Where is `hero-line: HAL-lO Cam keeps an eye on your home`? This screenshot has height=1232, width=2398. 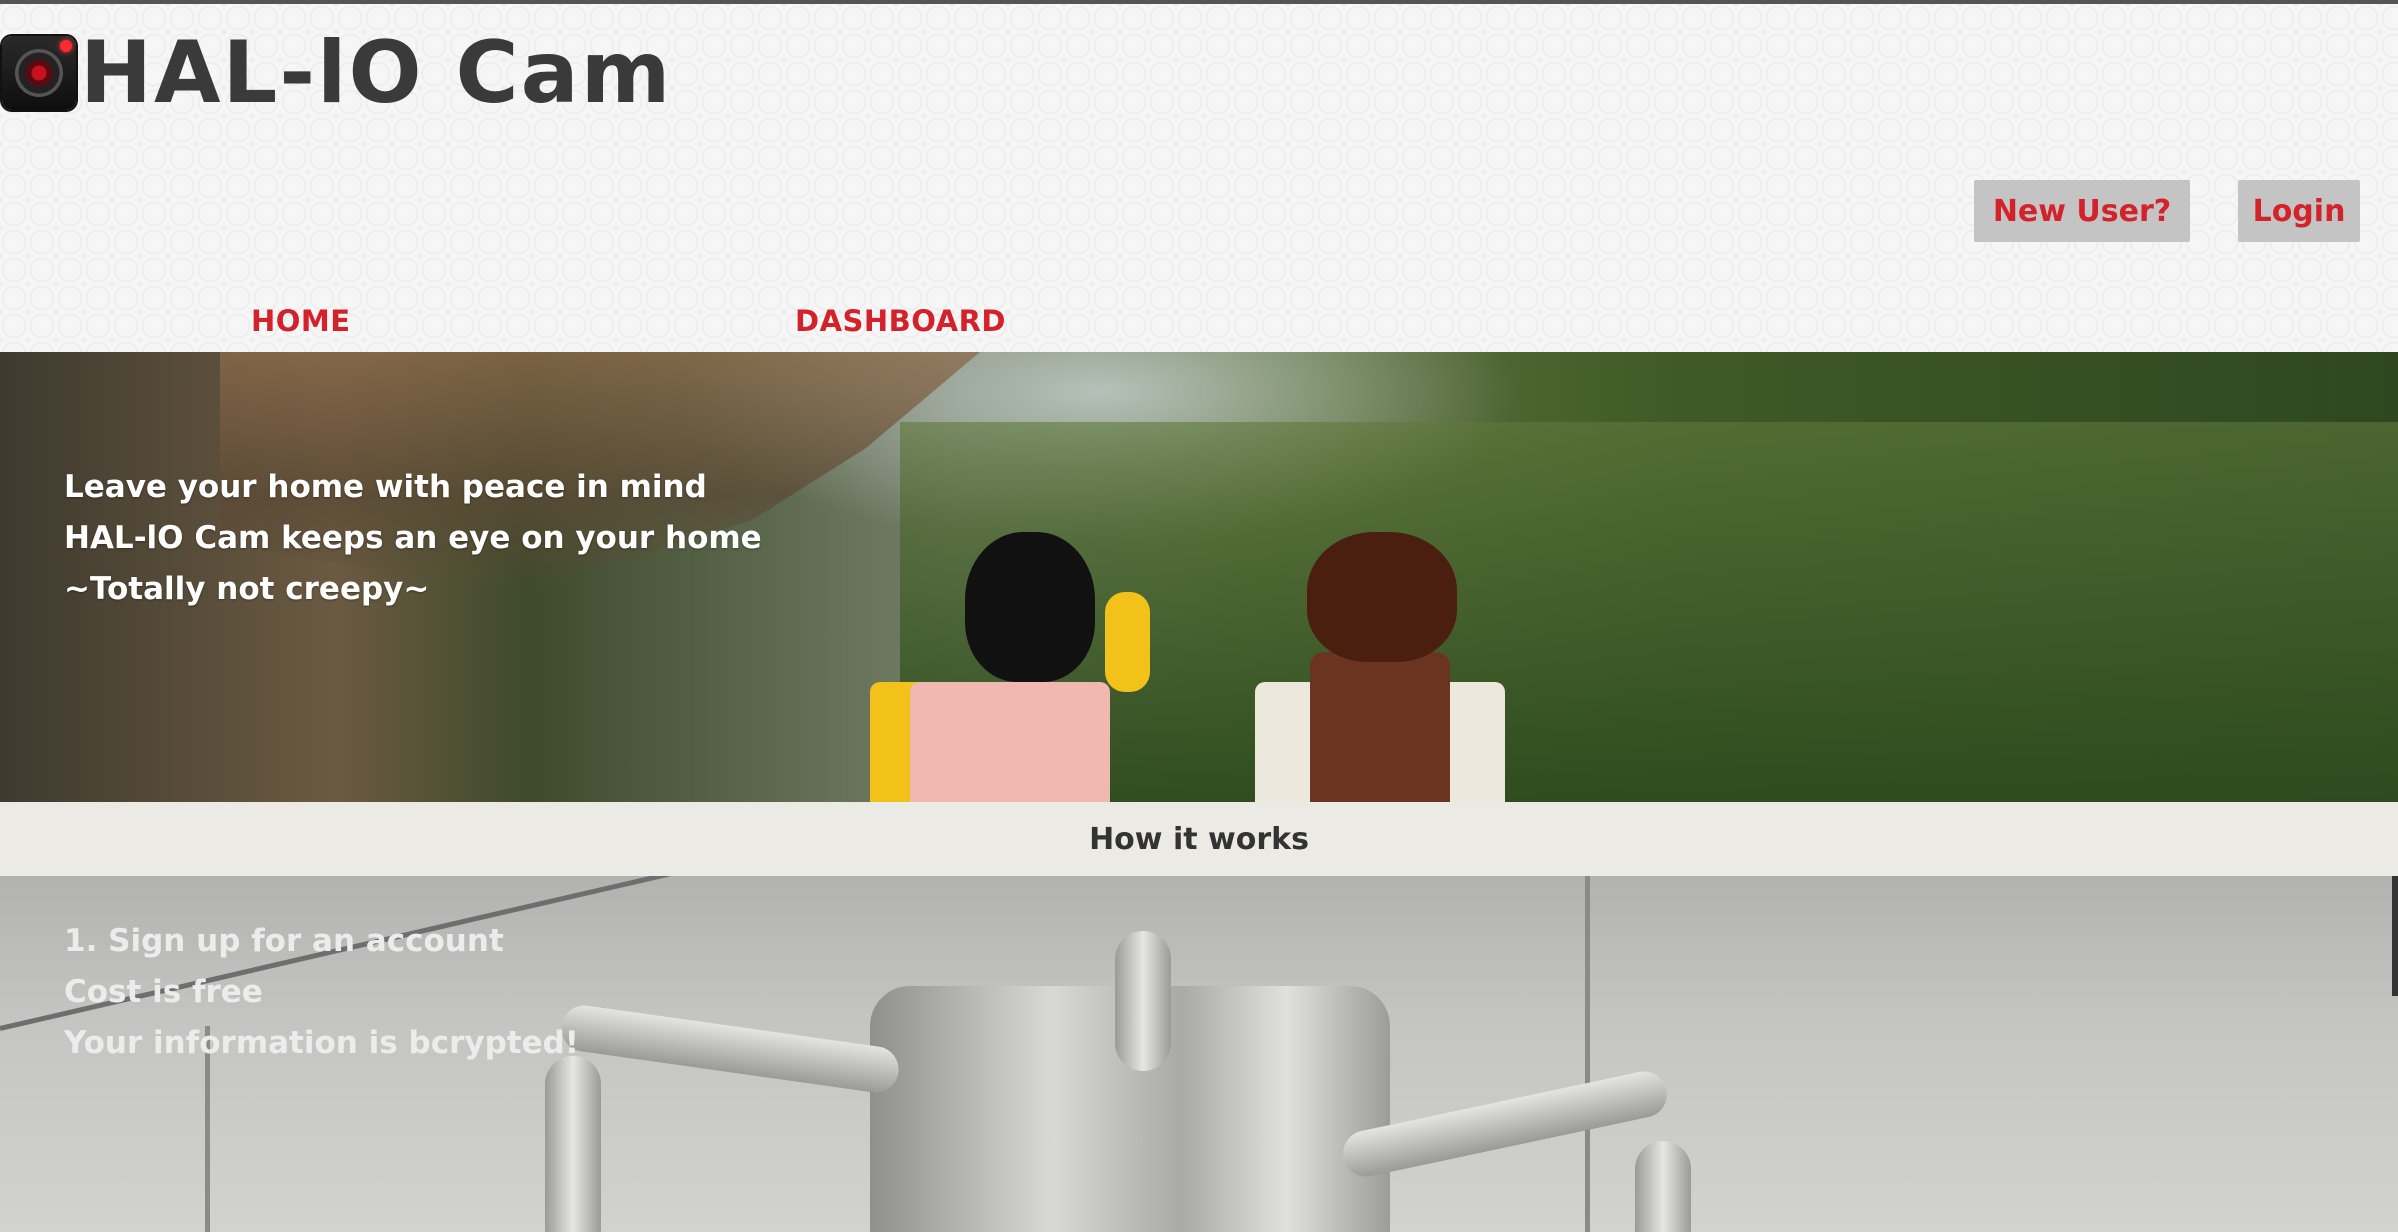 hero-line: HAL-lO Cam keeps an eye on your home is located at coordinates (413, 538).